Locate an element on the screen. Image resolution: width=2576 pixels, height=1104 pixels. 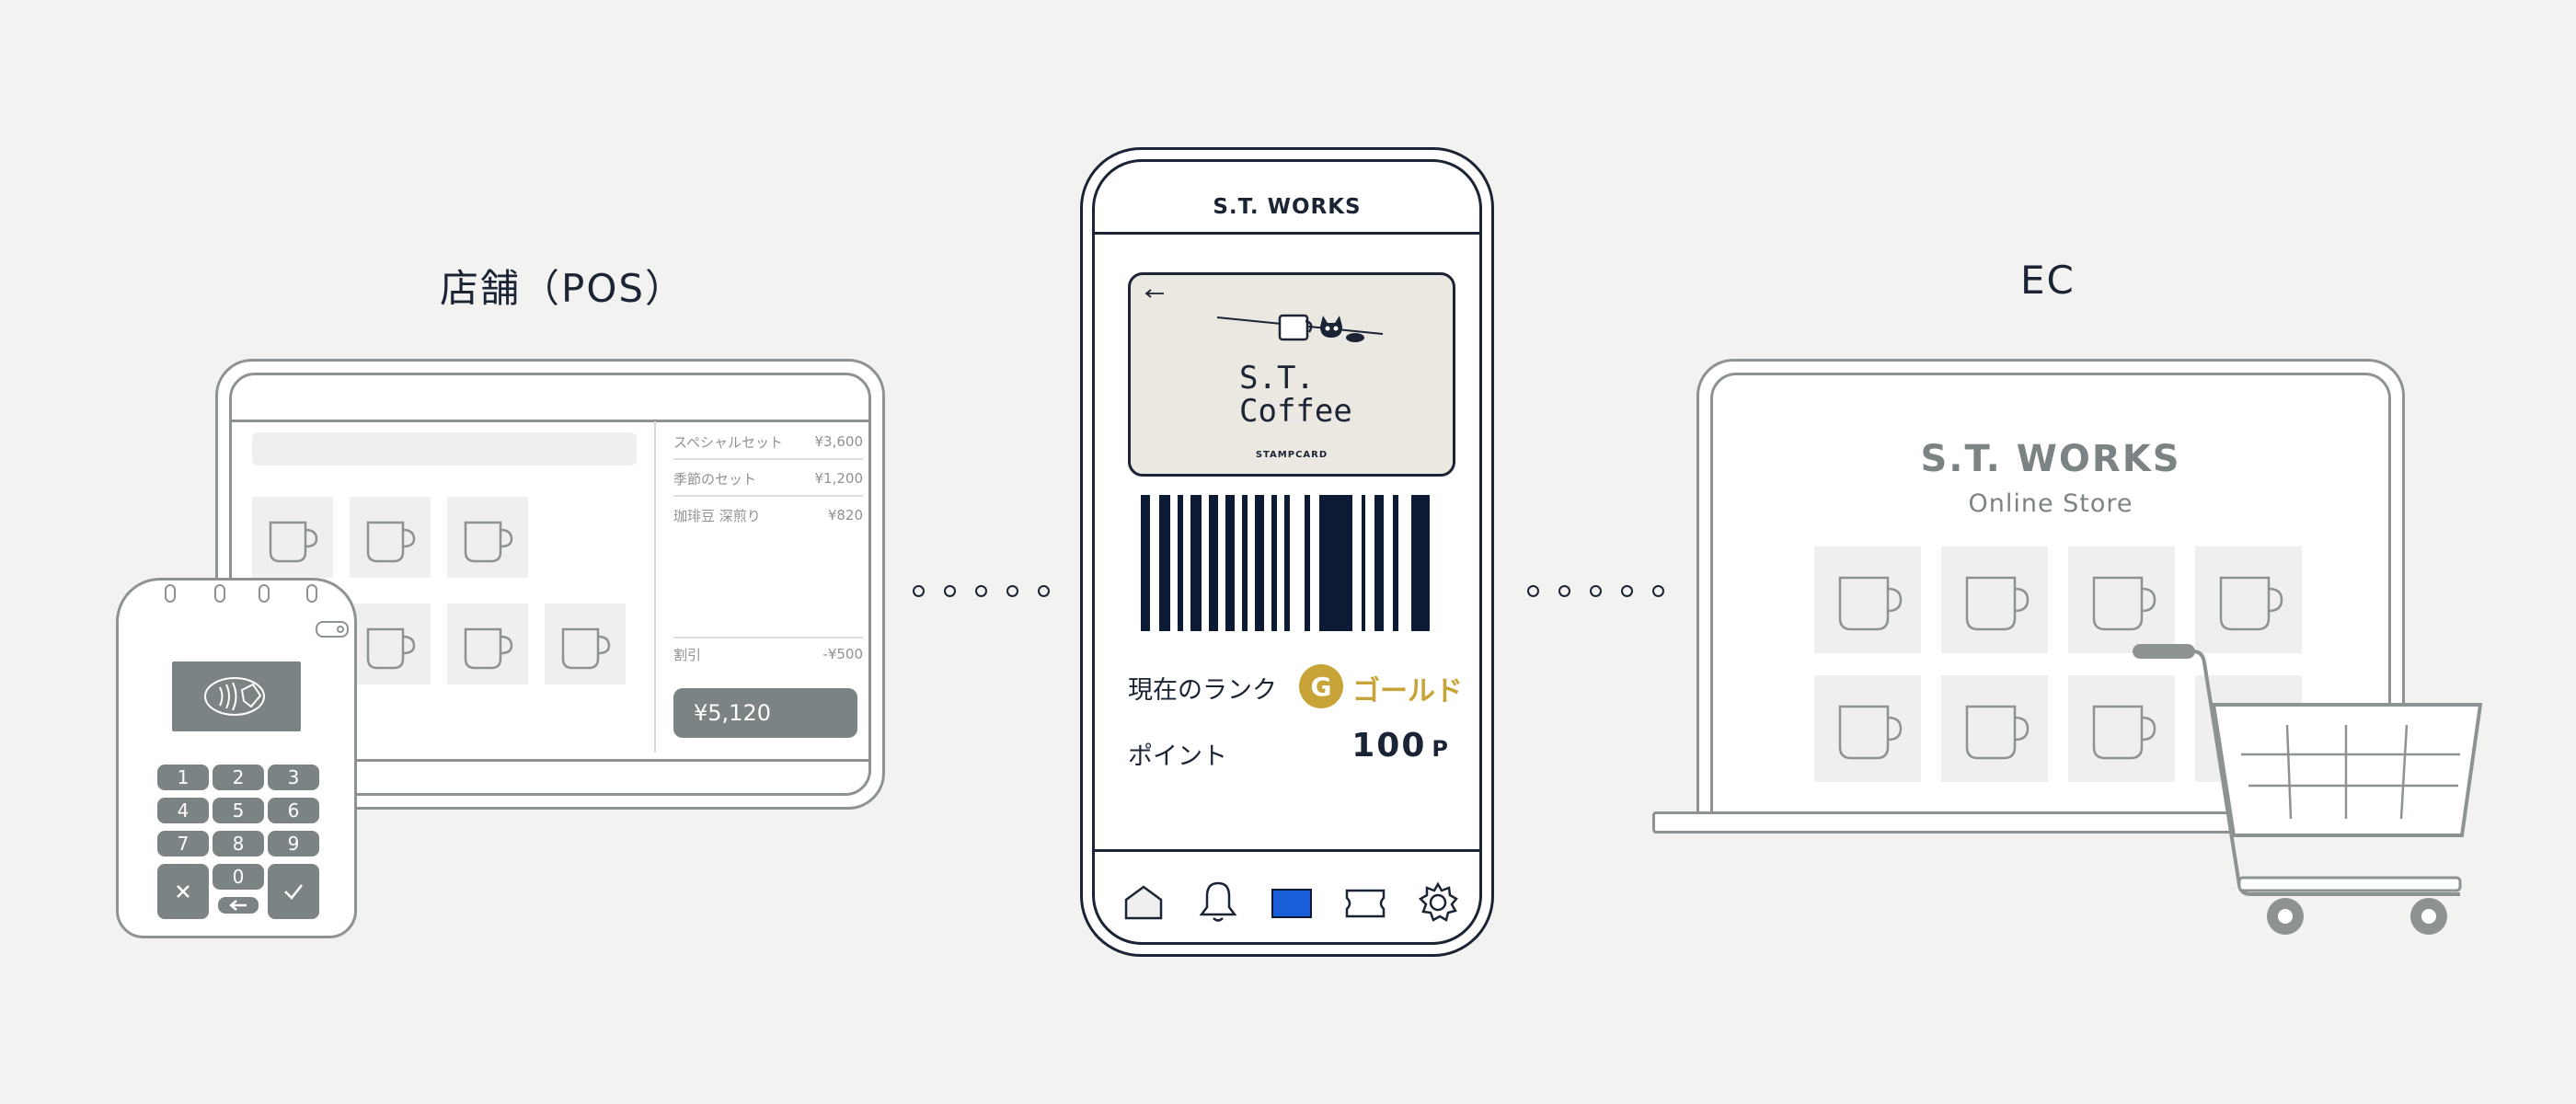
ticket-icon is located at coordinates (1365, 903).